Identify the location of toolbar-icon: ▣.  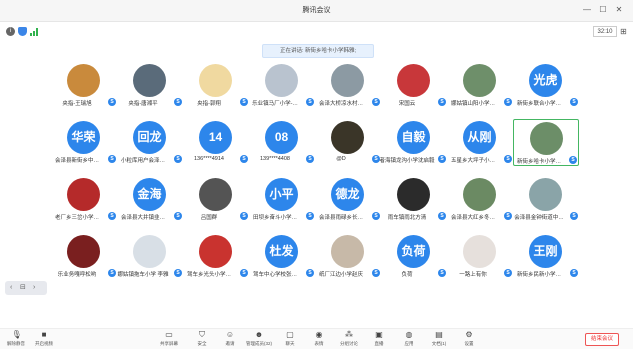
(379, 334).